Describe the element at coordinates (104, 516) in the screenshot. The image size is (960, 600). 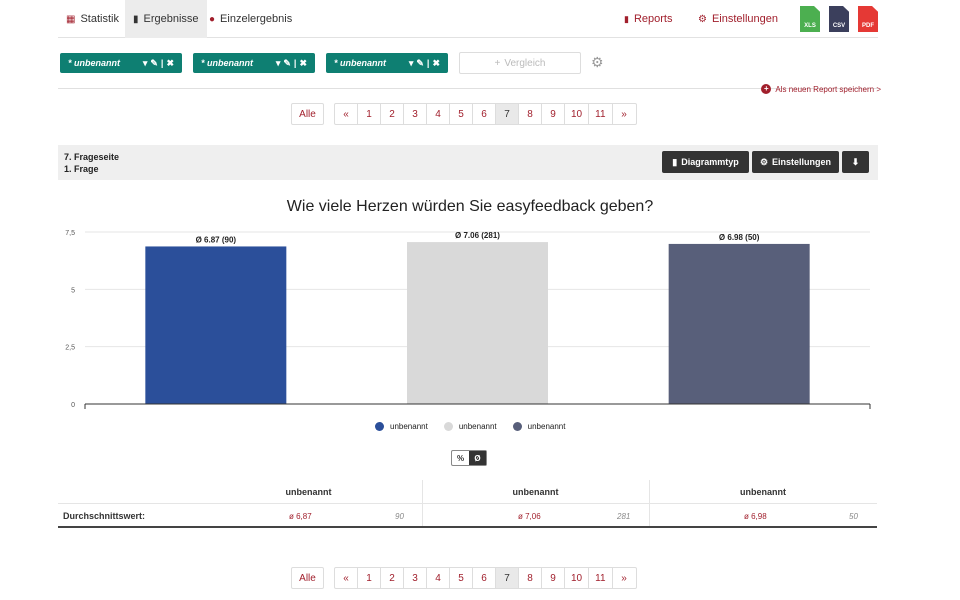
I see `row-label: Durchschnittswert:` at that location.